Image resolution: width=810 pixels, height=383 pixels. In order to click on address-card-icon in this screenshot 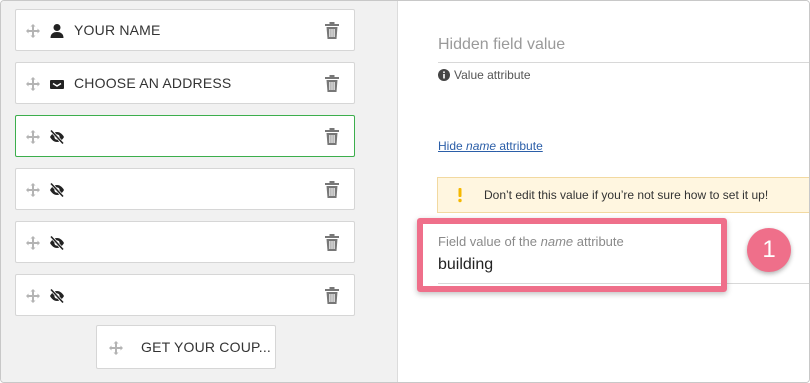, I will do `click(57, 84)`.